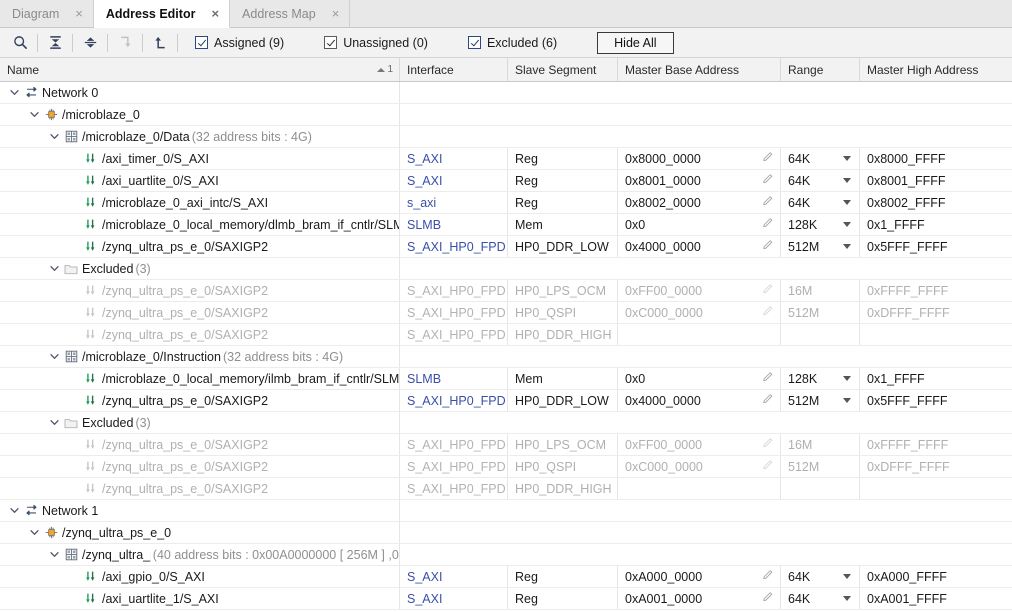 The height and width of the screenshot is (612, 1012). Describe the element at coordinates (376, 43) in the screenshot. I see `filter-unassigned: Unassigned (0)` at that location.